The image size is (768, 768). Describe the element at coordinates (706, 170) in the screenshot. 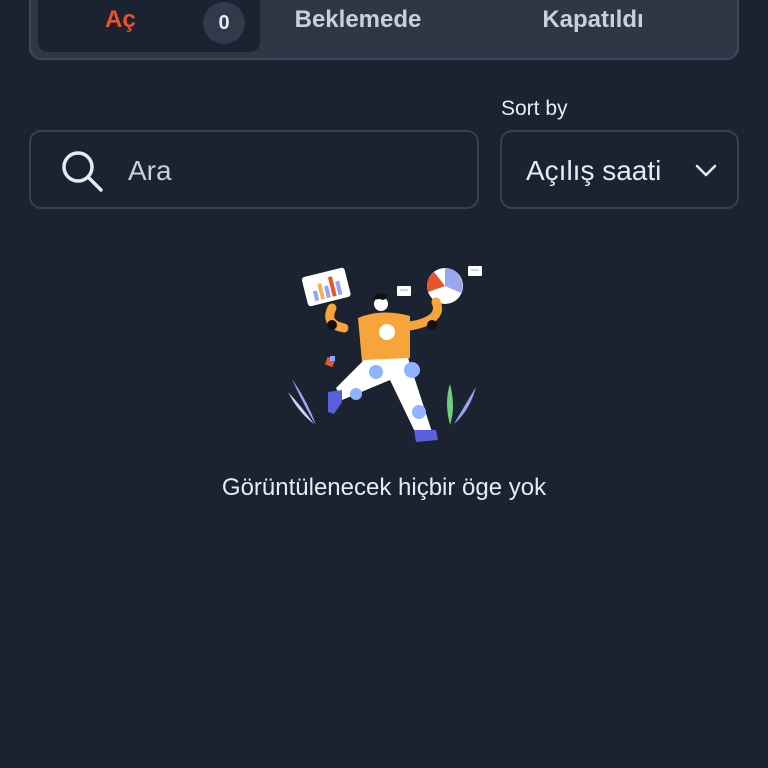

I see `chevron-down-icon` at that location.